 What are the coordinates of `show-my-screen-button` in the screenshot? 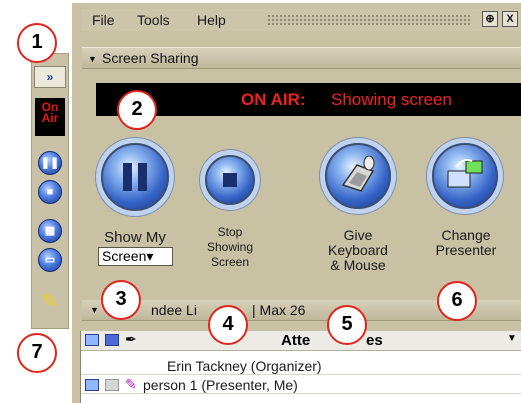 It's located at (135, 177).